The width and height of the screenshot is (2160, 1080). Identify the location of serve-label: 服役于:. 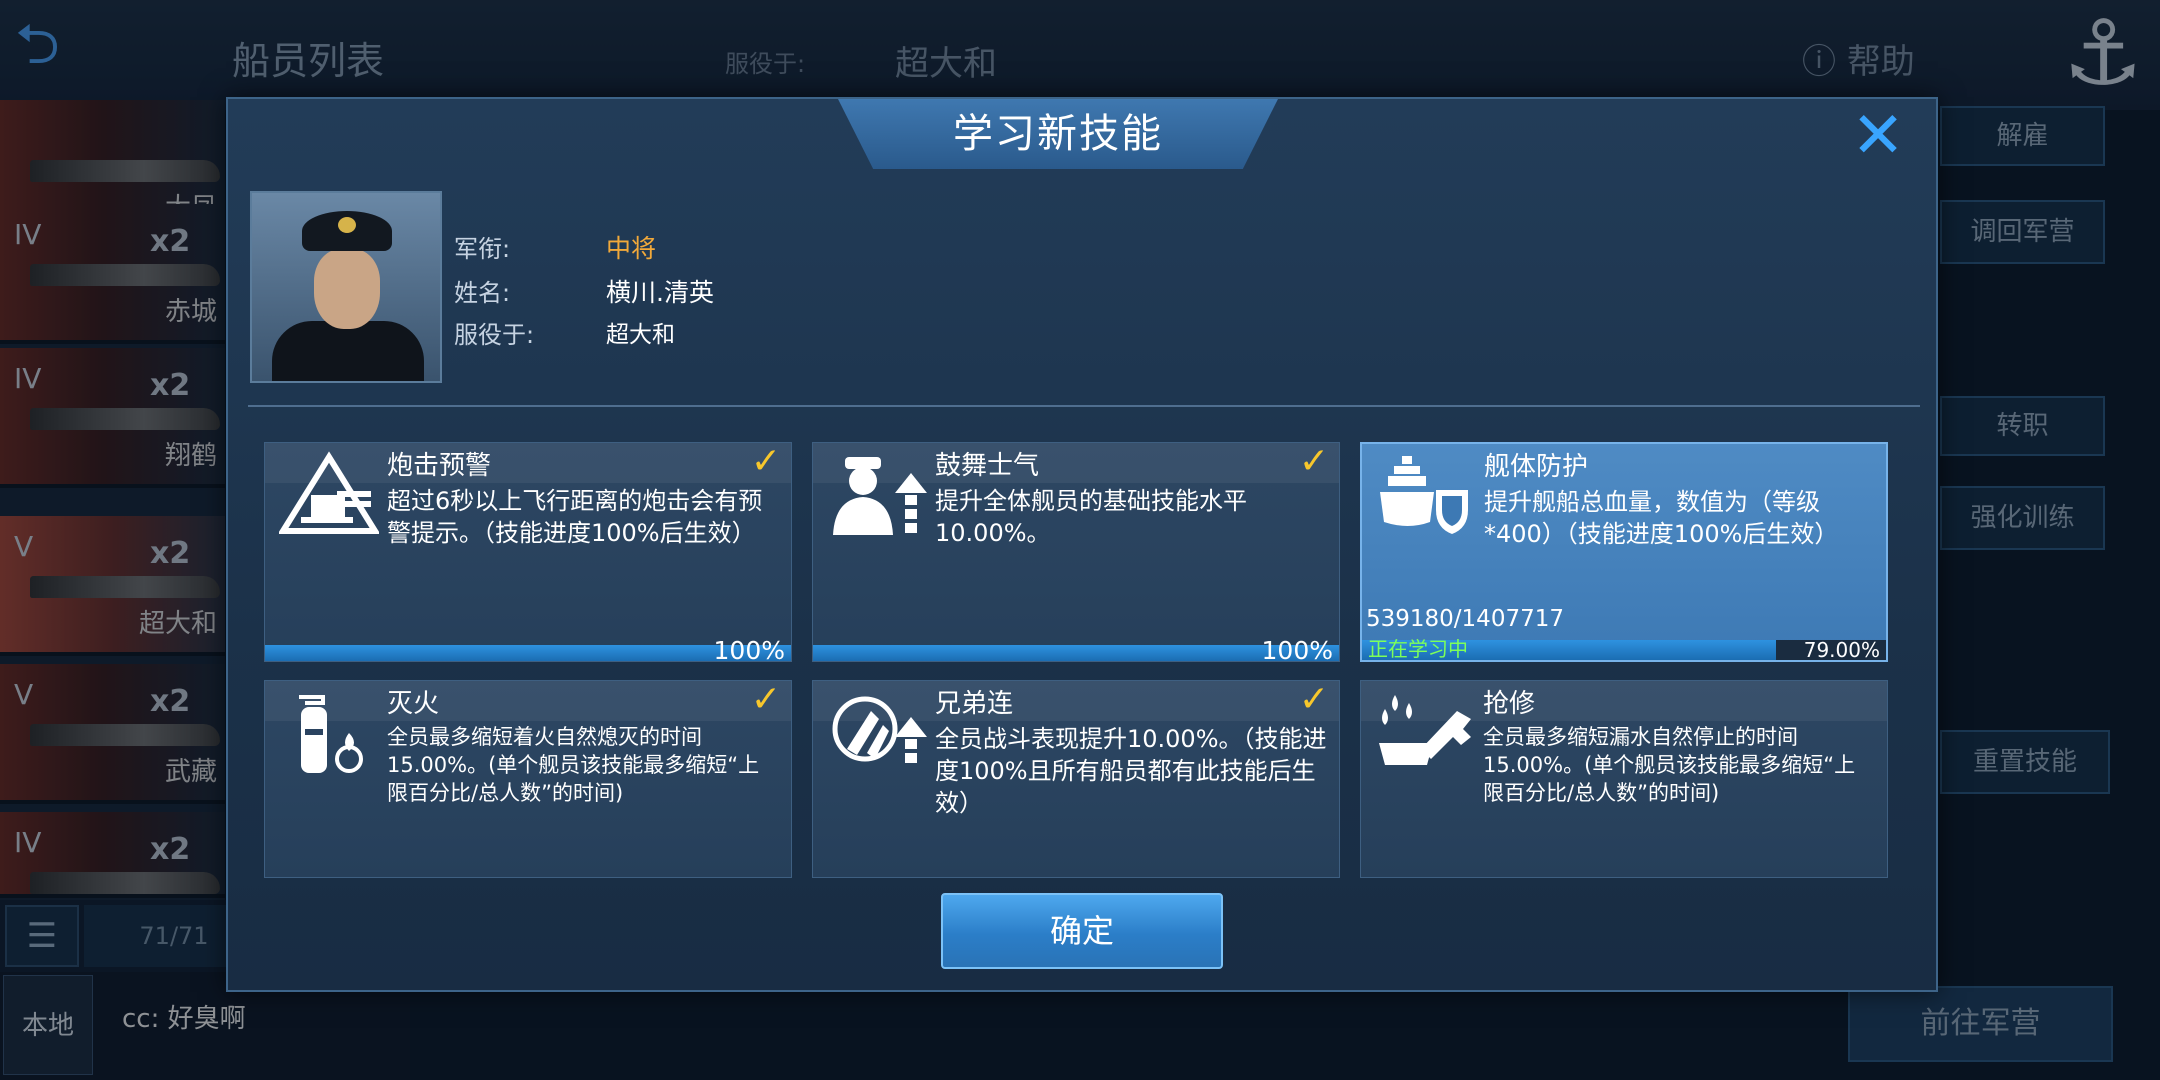
(494, 335).